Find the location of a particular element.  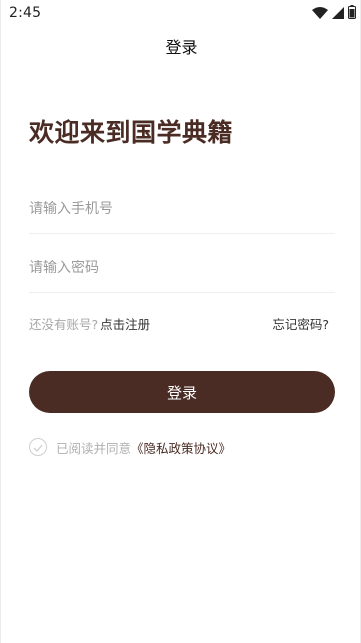

phone-input is located at coordinates (182, 208).